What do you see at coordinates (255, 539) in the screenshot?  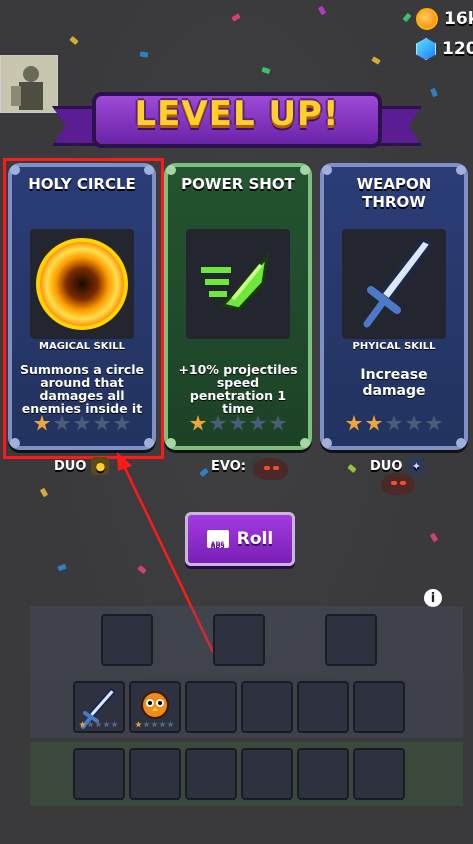 I see `roll-label: Roll` at bounding box center [255, 539].